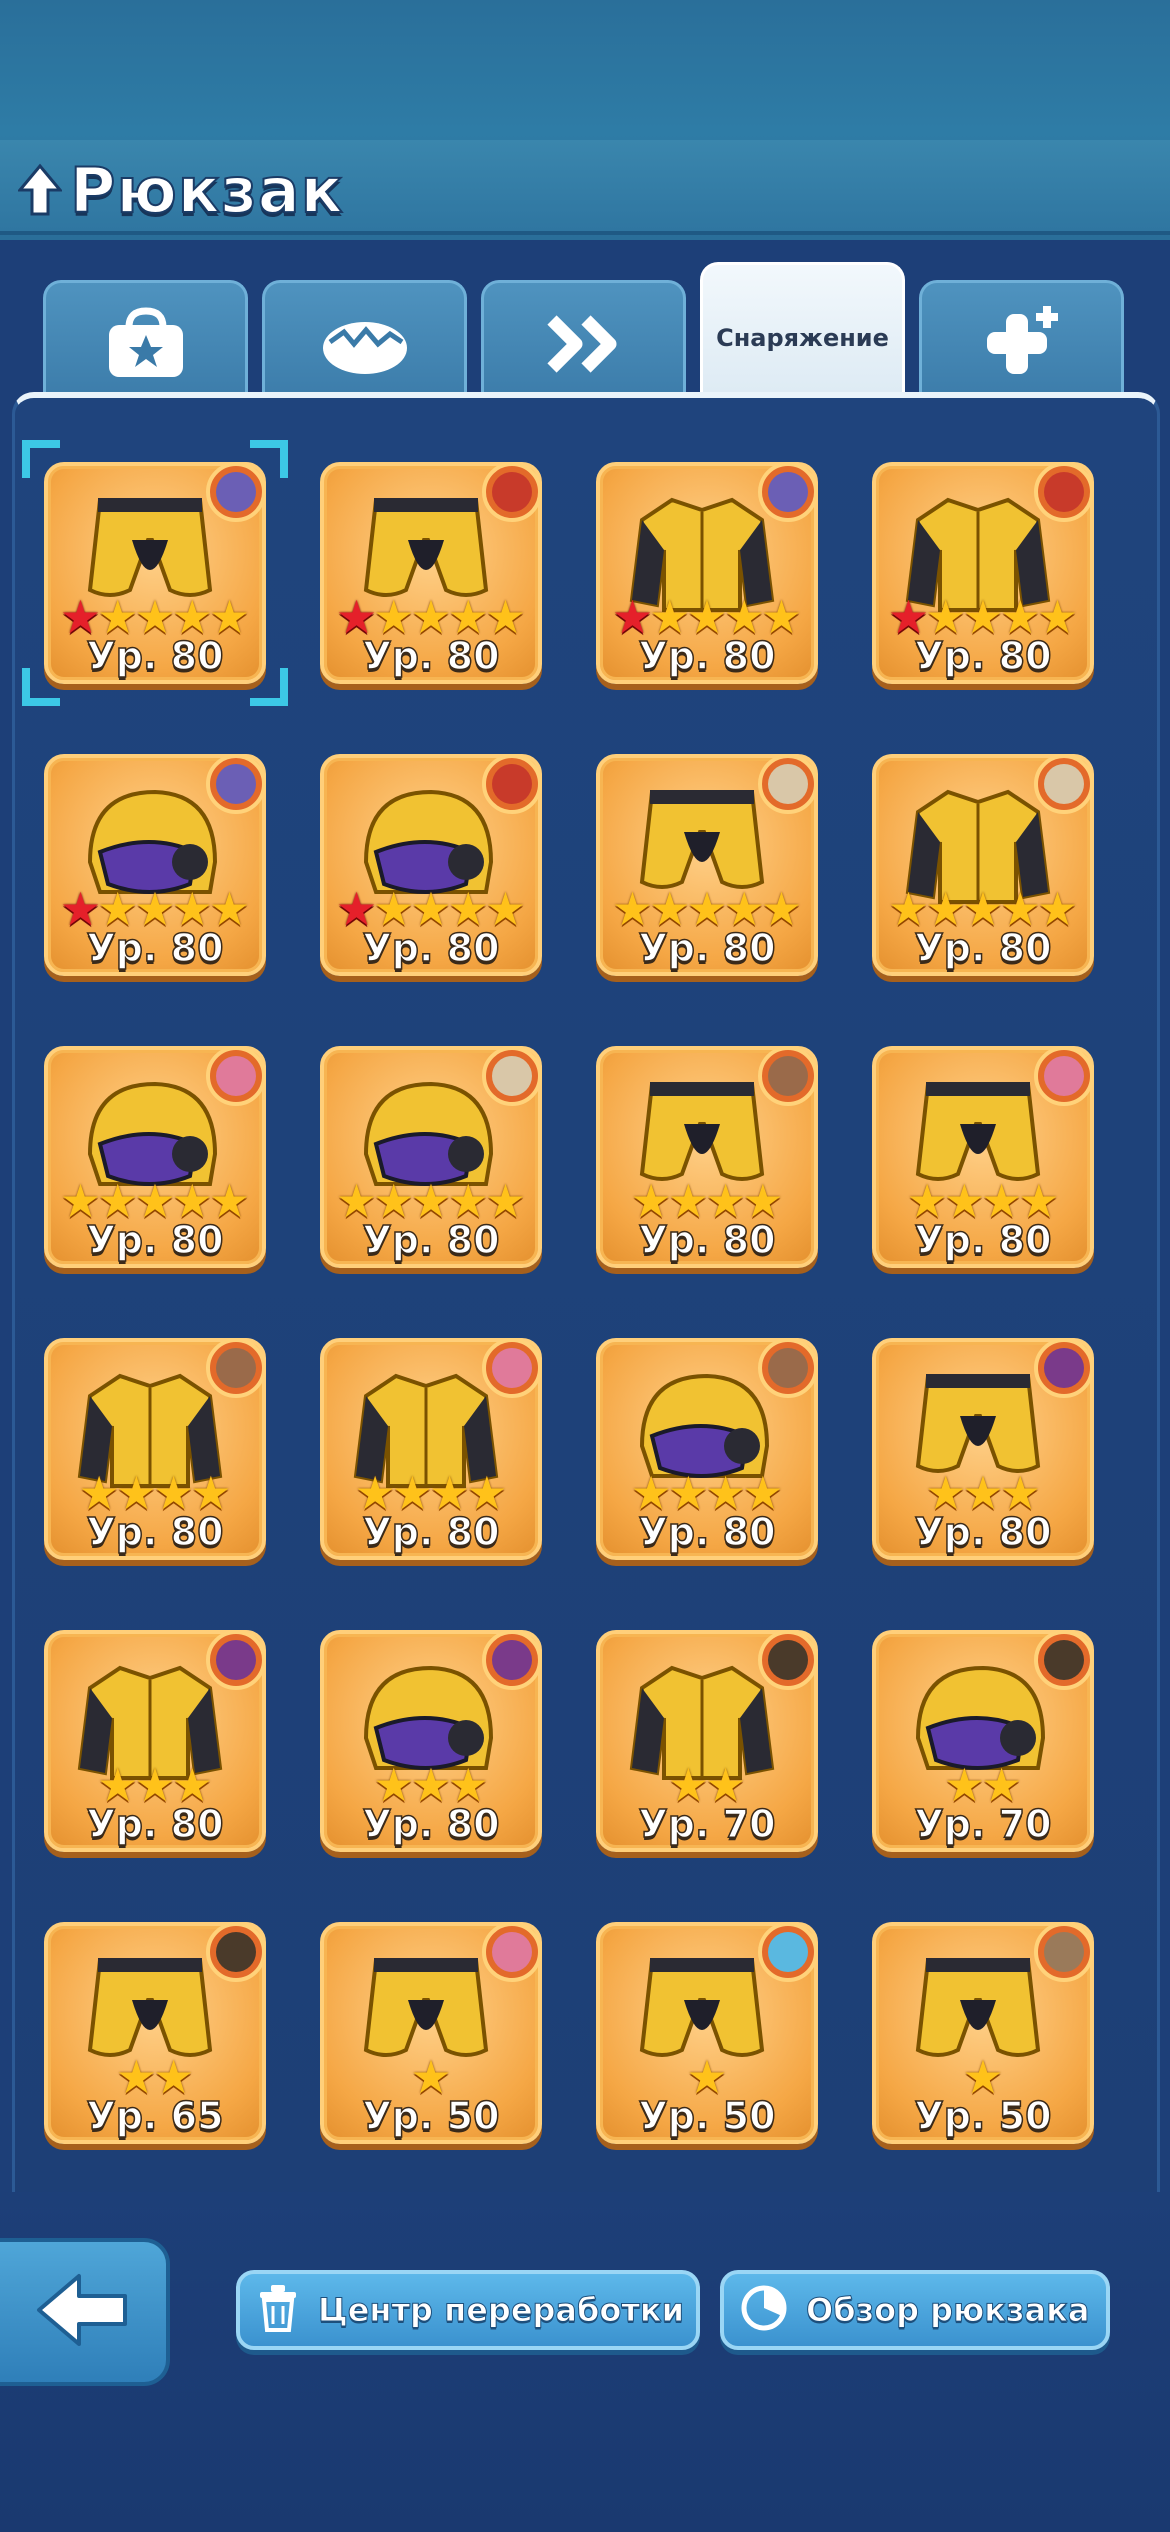  What do you see at coordinates (278, 2310) in the screenshot?
I see `trash-icon` at bounding box center [278, 2310].